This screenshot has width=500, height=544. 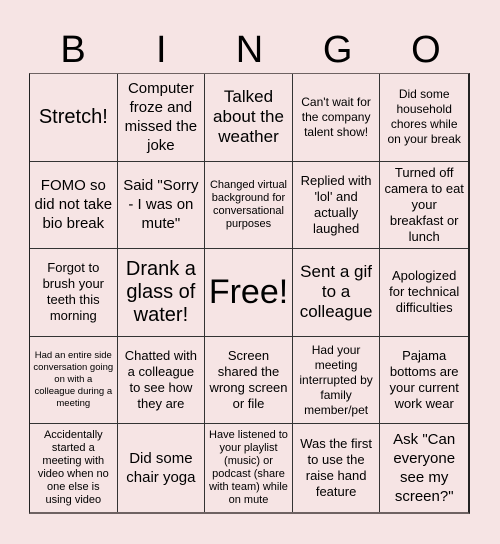 I want to click on free-space-text: Free!, so click(x=248, y=292).